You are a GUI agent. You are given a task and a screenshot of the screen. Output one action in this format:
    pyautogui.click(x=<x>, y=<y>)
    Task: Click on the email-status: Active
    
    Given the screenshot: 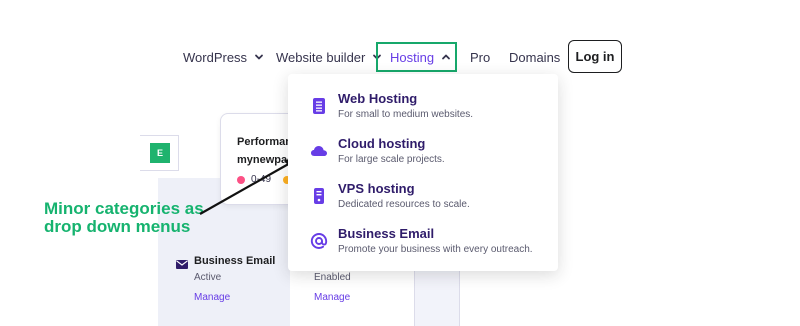 What is the action you would take?
    pyautogui.click(x=208, y=277)
    